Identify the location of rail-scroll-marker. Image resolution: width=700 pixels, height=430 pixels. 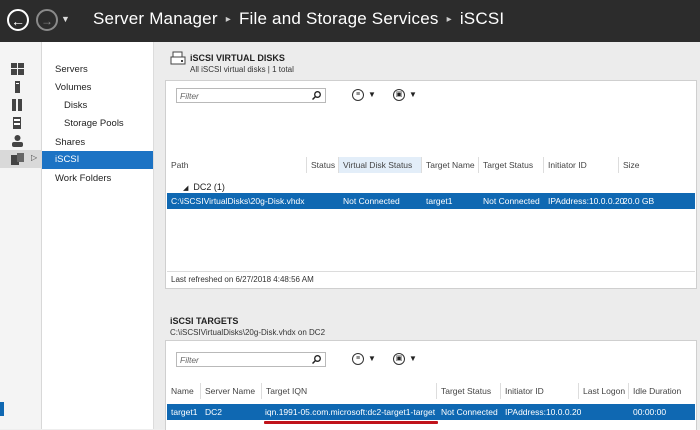
(2, 409).